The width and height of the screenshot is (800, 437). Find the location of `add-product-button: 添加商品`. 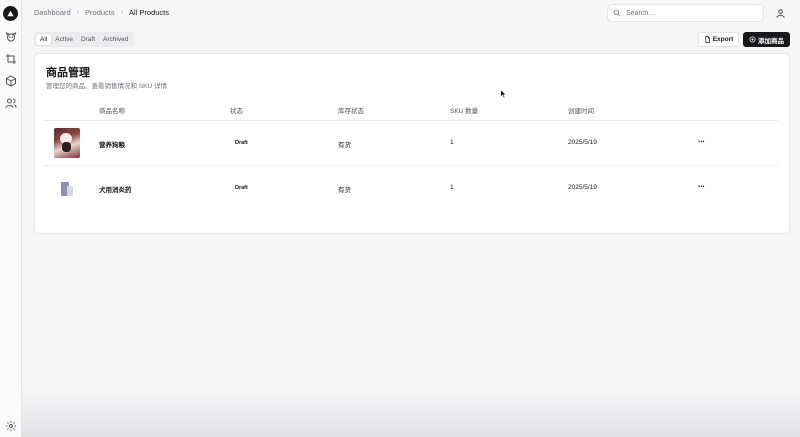

add-product-button: 添加商品 is located at coordinates (766, 39).